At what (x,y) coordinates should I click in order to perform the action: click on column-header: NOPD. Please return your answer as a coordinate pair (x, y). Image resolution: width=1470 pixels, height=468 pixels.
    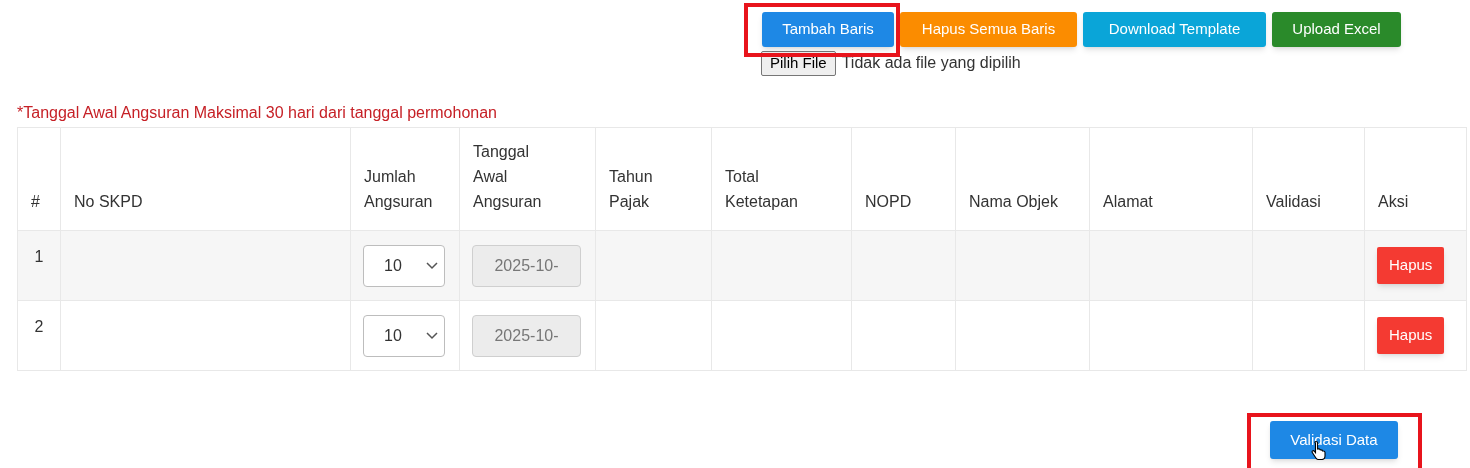
    Looking at the image, I should click on (889, 202).